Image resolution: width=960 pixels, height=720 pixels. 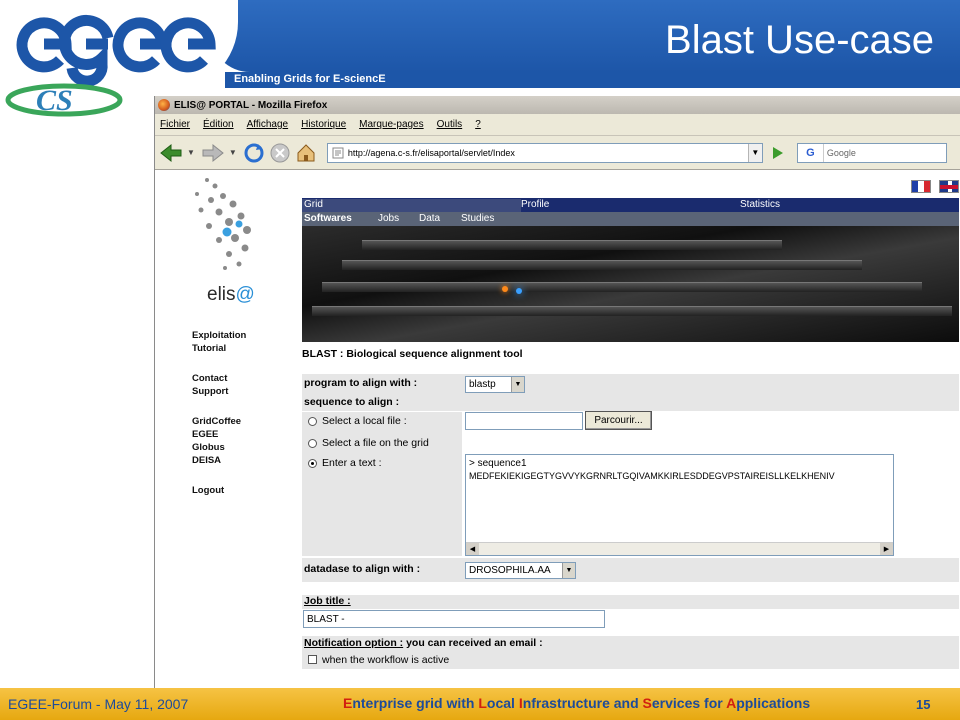 I want to click on sequence-label: sequence to align :, so click(x=352, y=402).